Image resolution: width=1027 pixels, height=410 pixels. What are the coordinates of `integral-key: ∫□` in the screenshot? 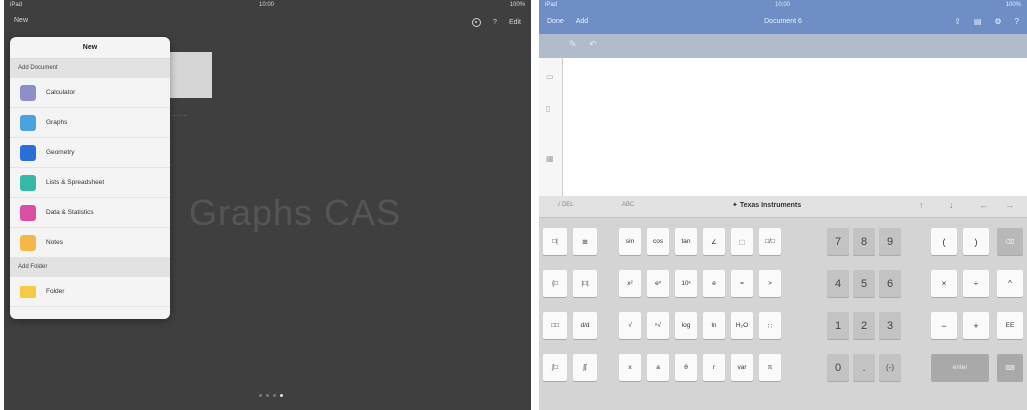 It's located at (555, 367).